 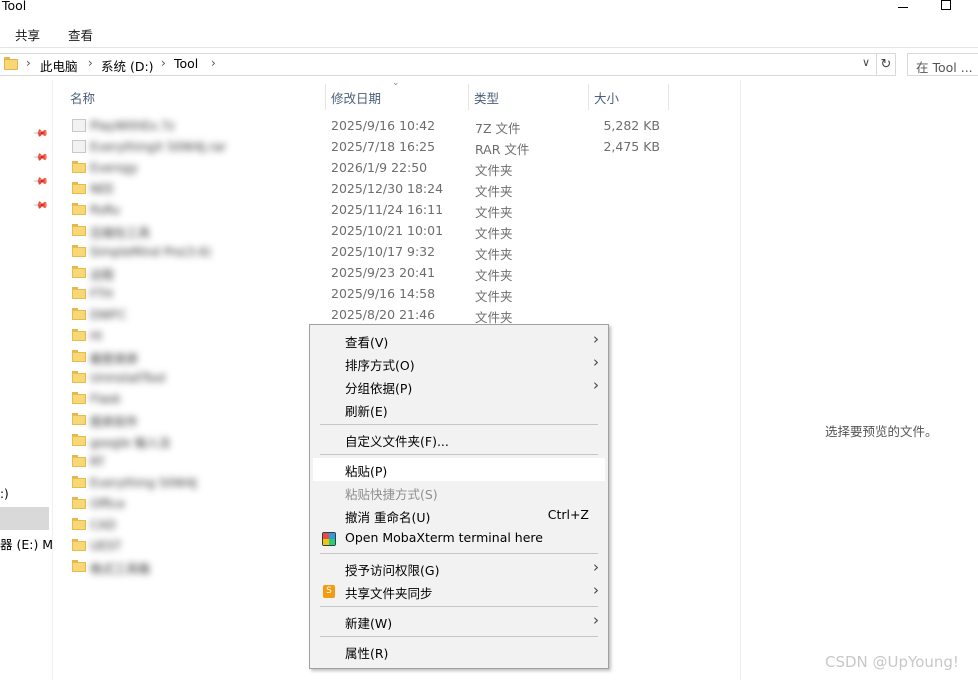 What do you see at coordinates (370, 231) in the screenshot?
I see `file-row: 压缩包工具 2025/10/21 10:01 文件夹` at bounding box center [370, 231].